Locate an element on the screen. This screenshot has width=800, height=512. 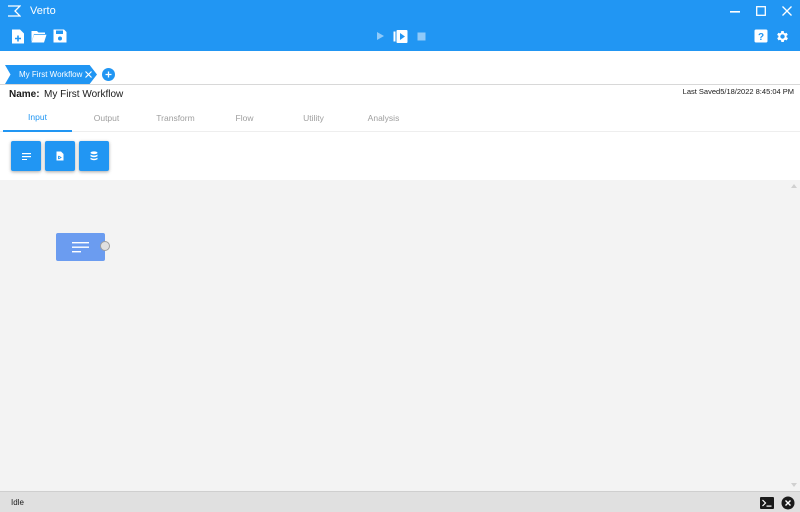
play-icon is located at coordinates (380, 36).